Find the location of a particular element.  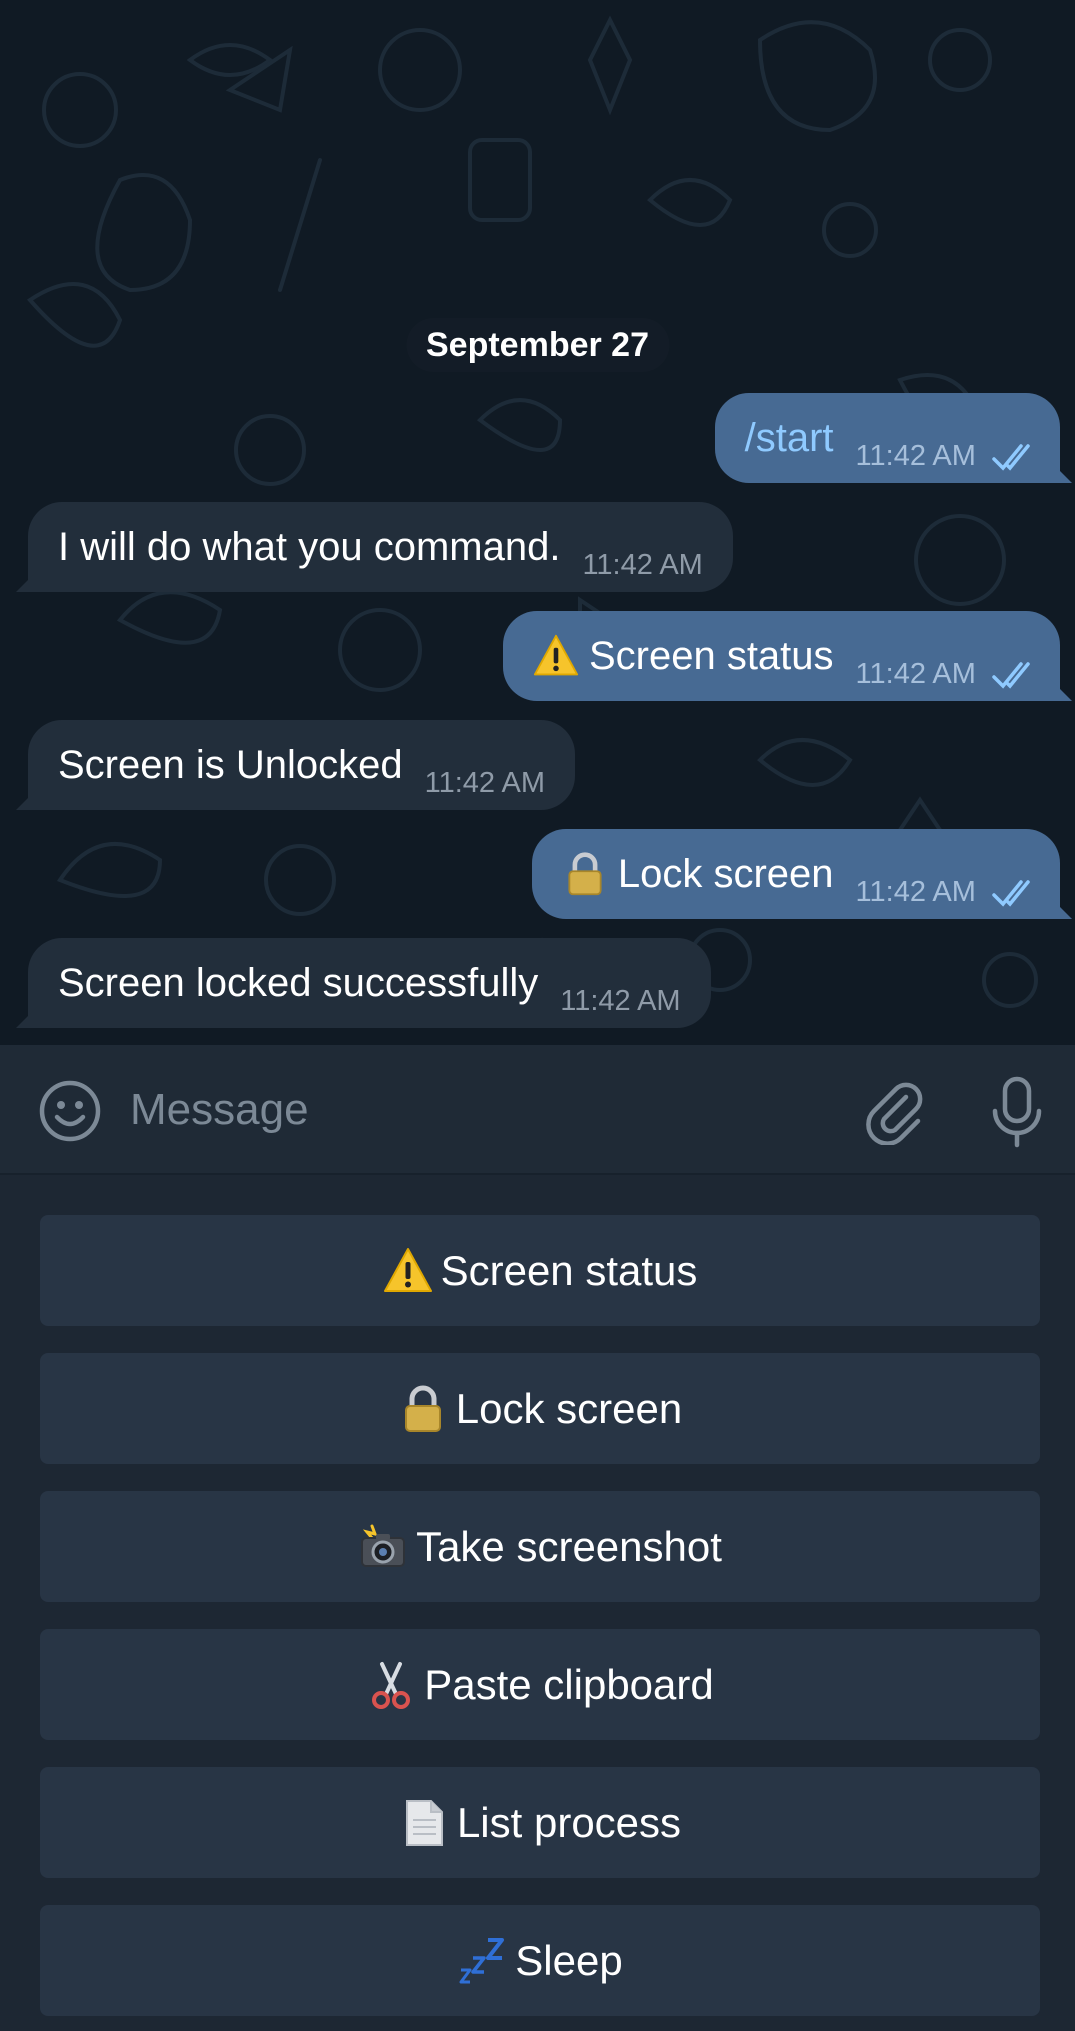

message-text: Lock screen is located at coordinates (725, 873).